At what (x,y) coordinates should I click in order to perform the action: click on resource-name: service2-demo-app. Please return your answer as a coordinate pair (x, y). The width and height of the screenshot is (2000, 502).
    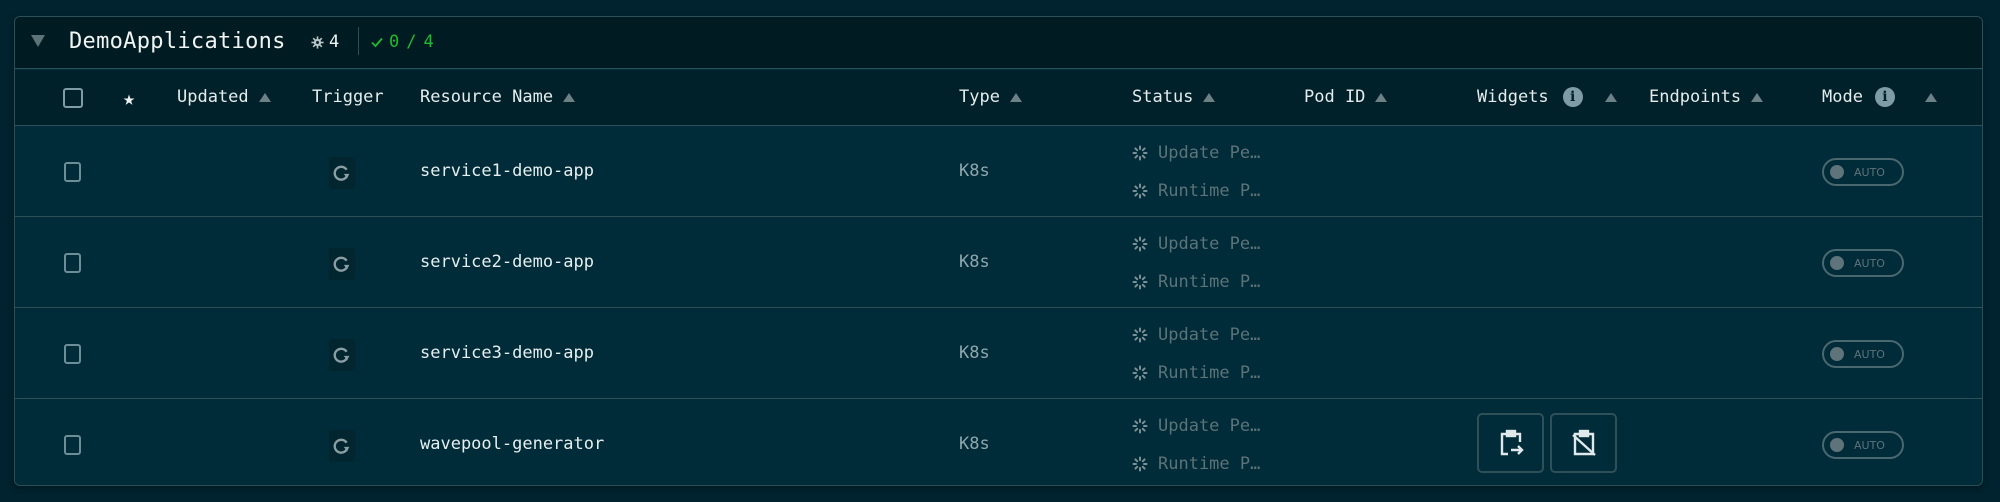
    Looking at the image, I should click on (507, 262).